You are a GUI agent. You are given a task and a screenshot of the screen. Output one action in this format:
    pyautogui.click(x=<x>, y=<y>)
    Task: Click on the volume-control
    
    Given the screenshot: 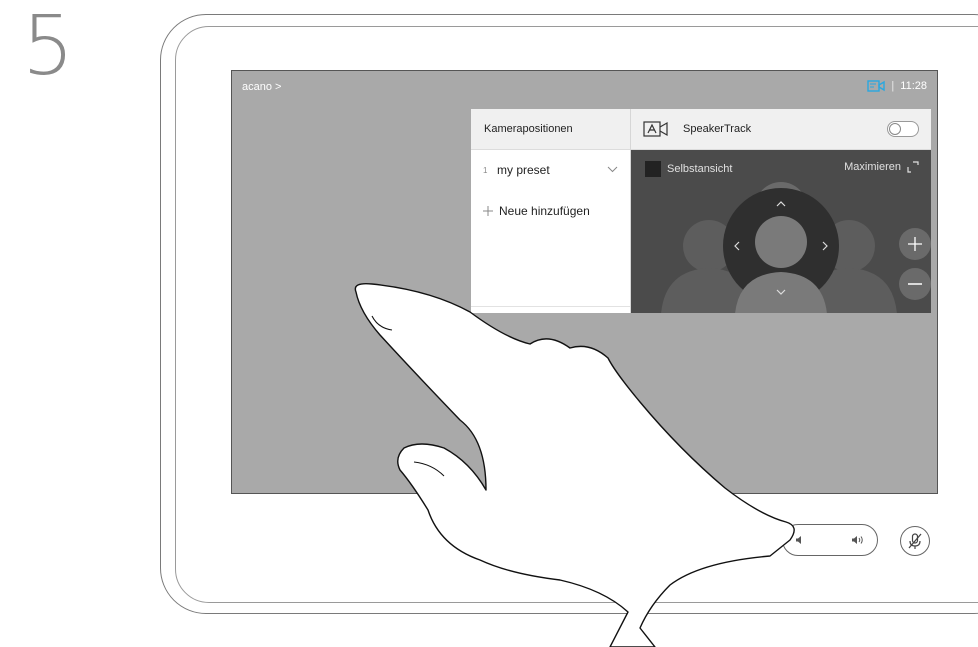 What is the action you would take?
    pyautogui.click(x=830, y=540)
    